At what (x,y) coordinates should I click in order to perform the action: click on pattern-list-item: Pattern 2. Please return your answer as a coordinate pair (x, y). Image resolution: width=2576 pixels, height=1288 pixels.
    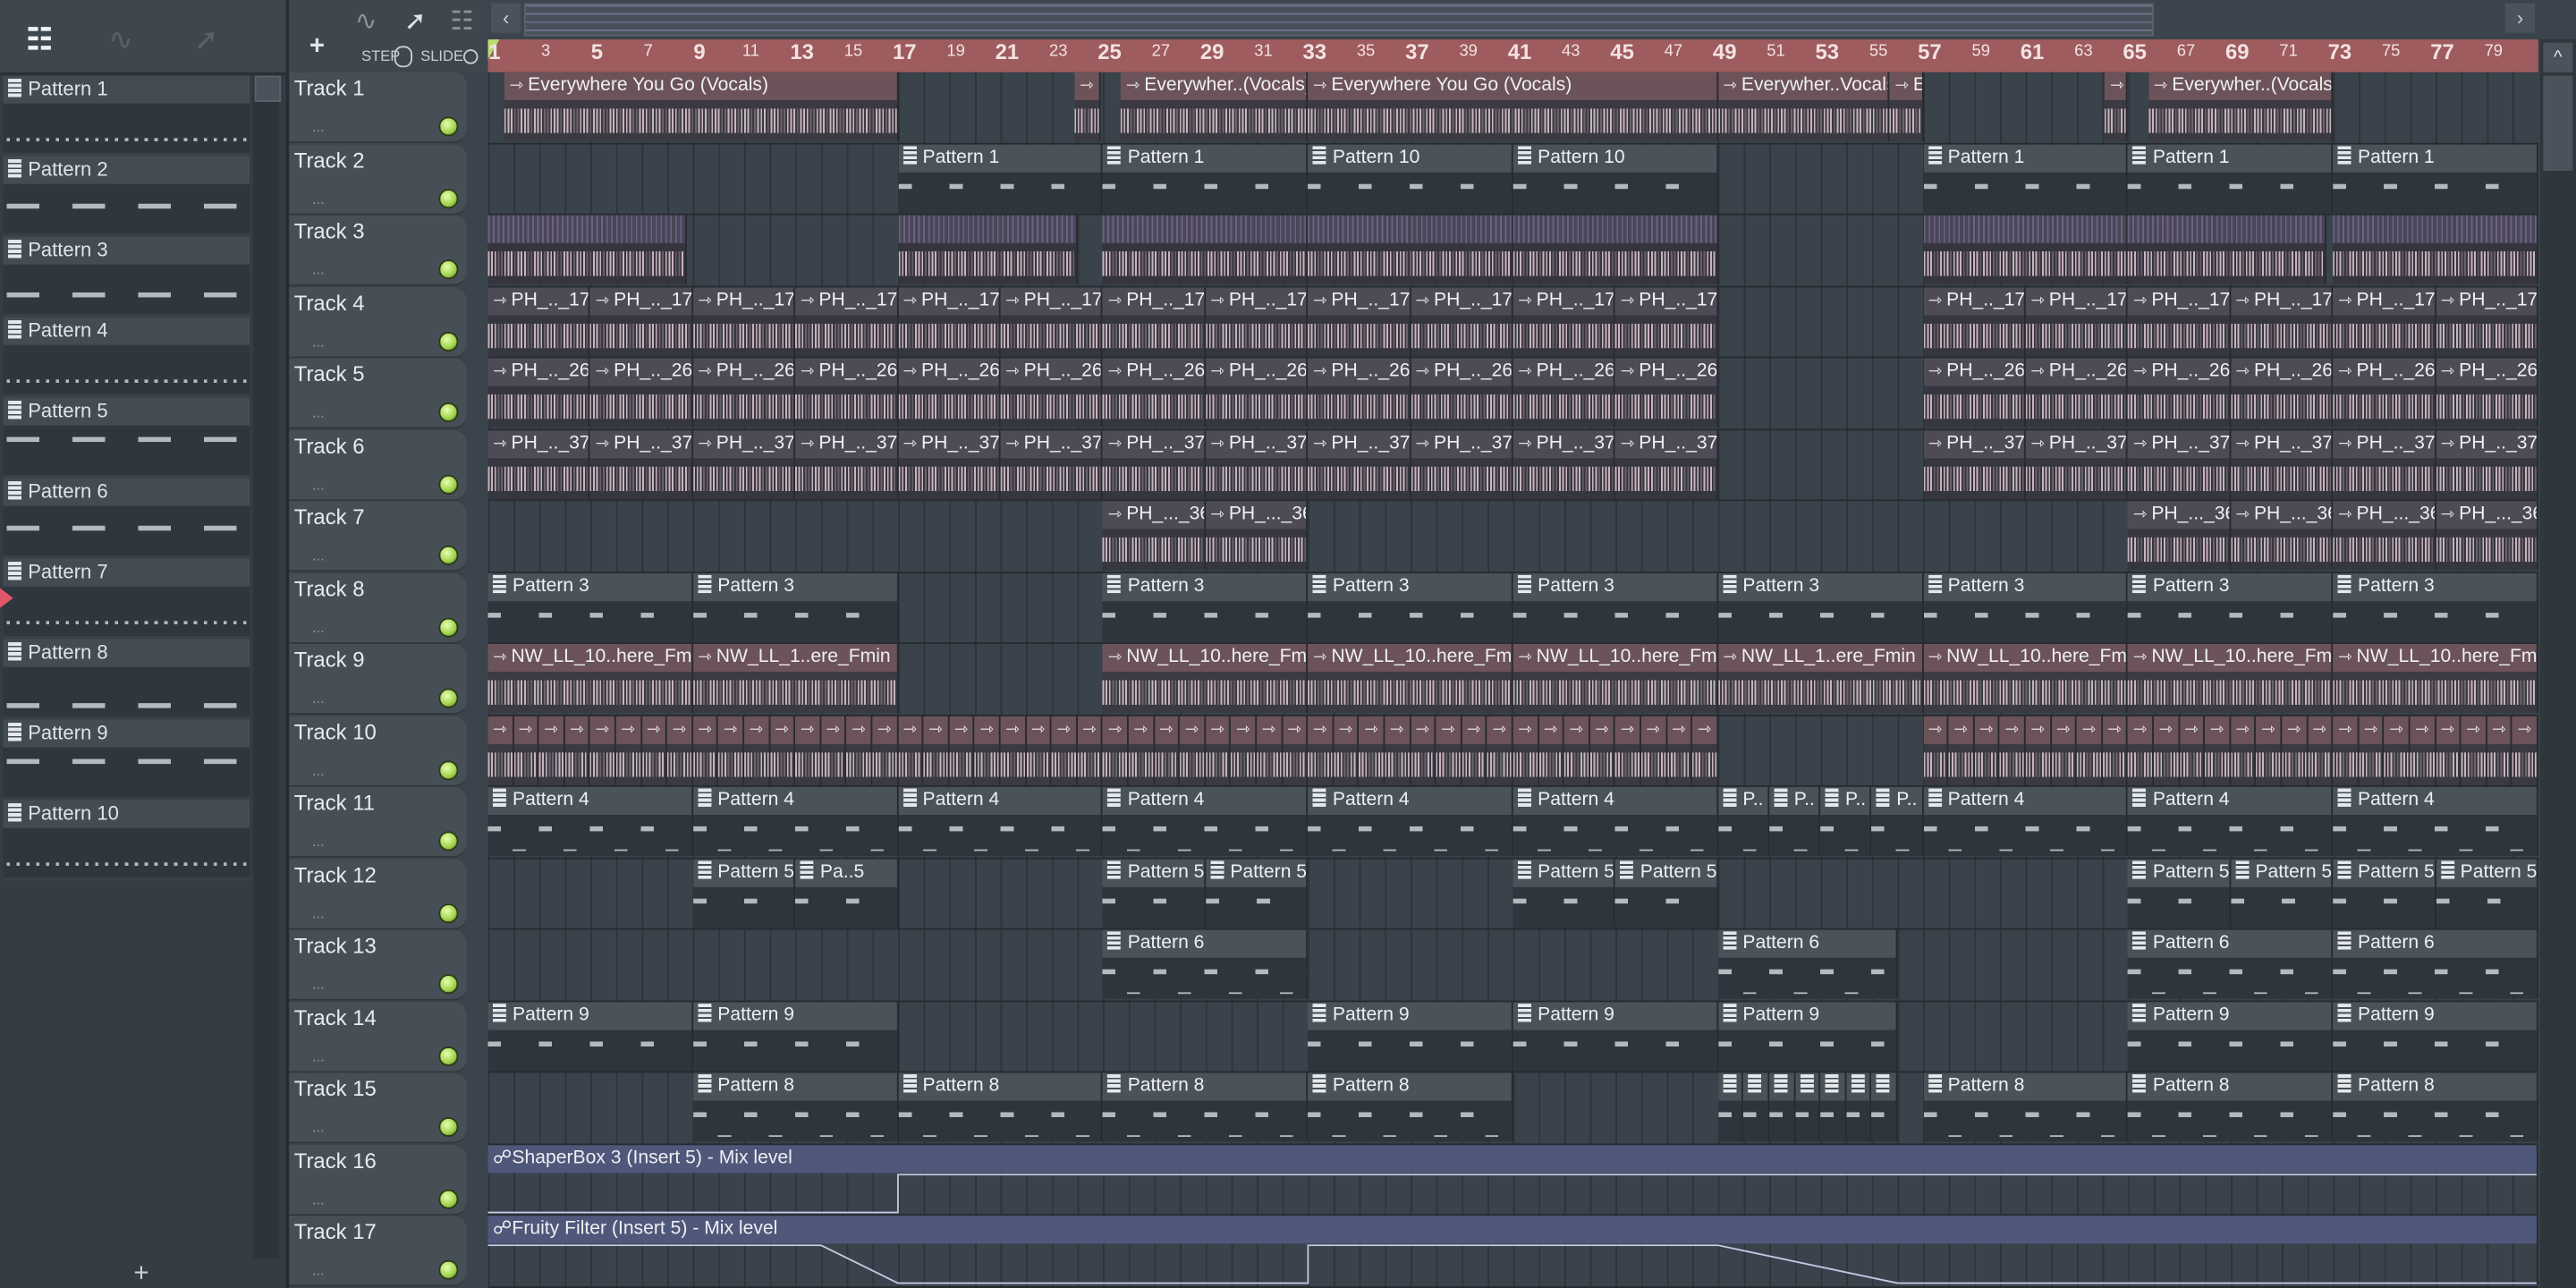
    Looking at the image, I should click on (126, 196).